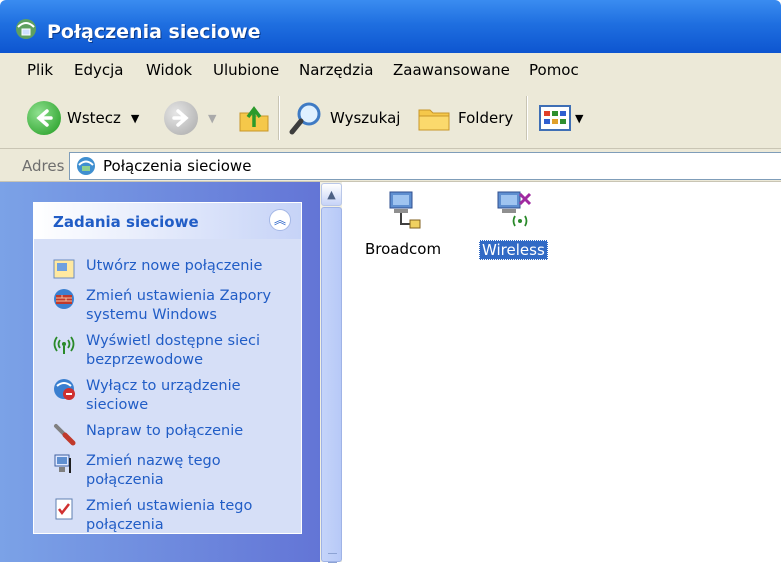 The image size is (781, 563). Describe the element at coordinates (173, 350) in the screenshot. I see `task-label: Wyświetl dostępne sieci bezprzewodowe` at that location.